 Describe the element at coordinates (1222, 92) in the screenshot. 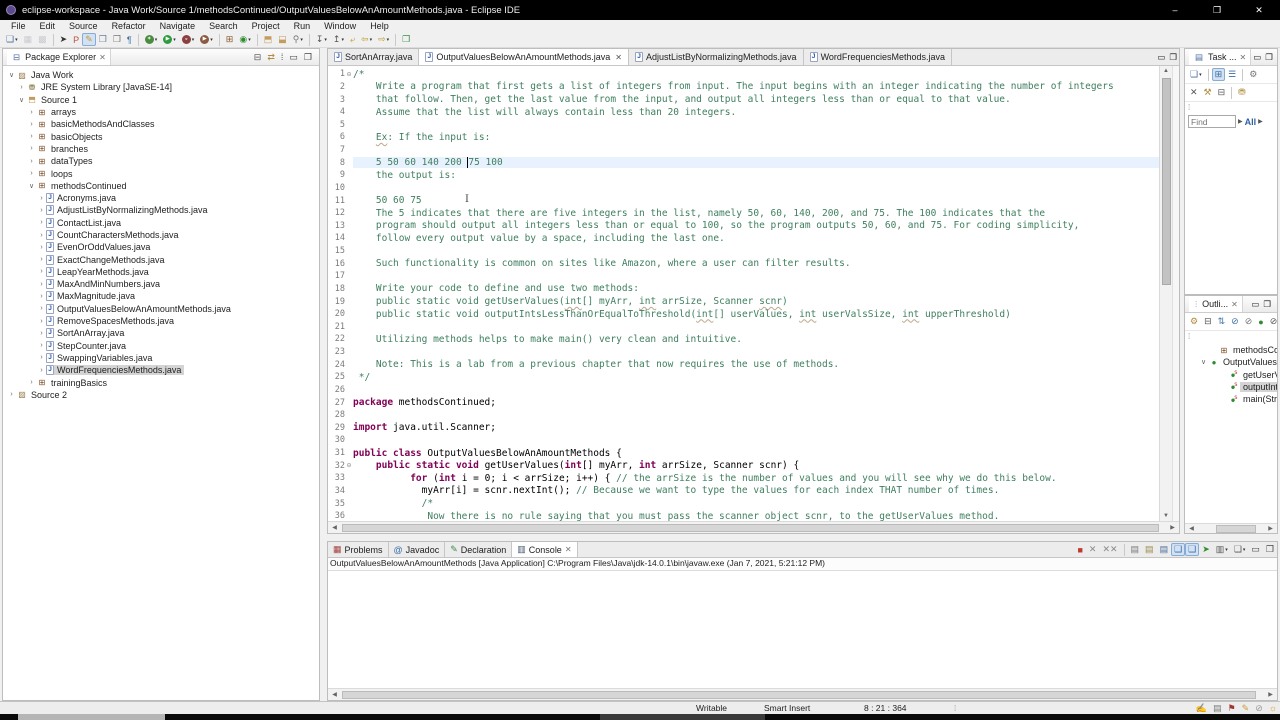

I see `collapse-tasks-icon: ⊟` at that location.